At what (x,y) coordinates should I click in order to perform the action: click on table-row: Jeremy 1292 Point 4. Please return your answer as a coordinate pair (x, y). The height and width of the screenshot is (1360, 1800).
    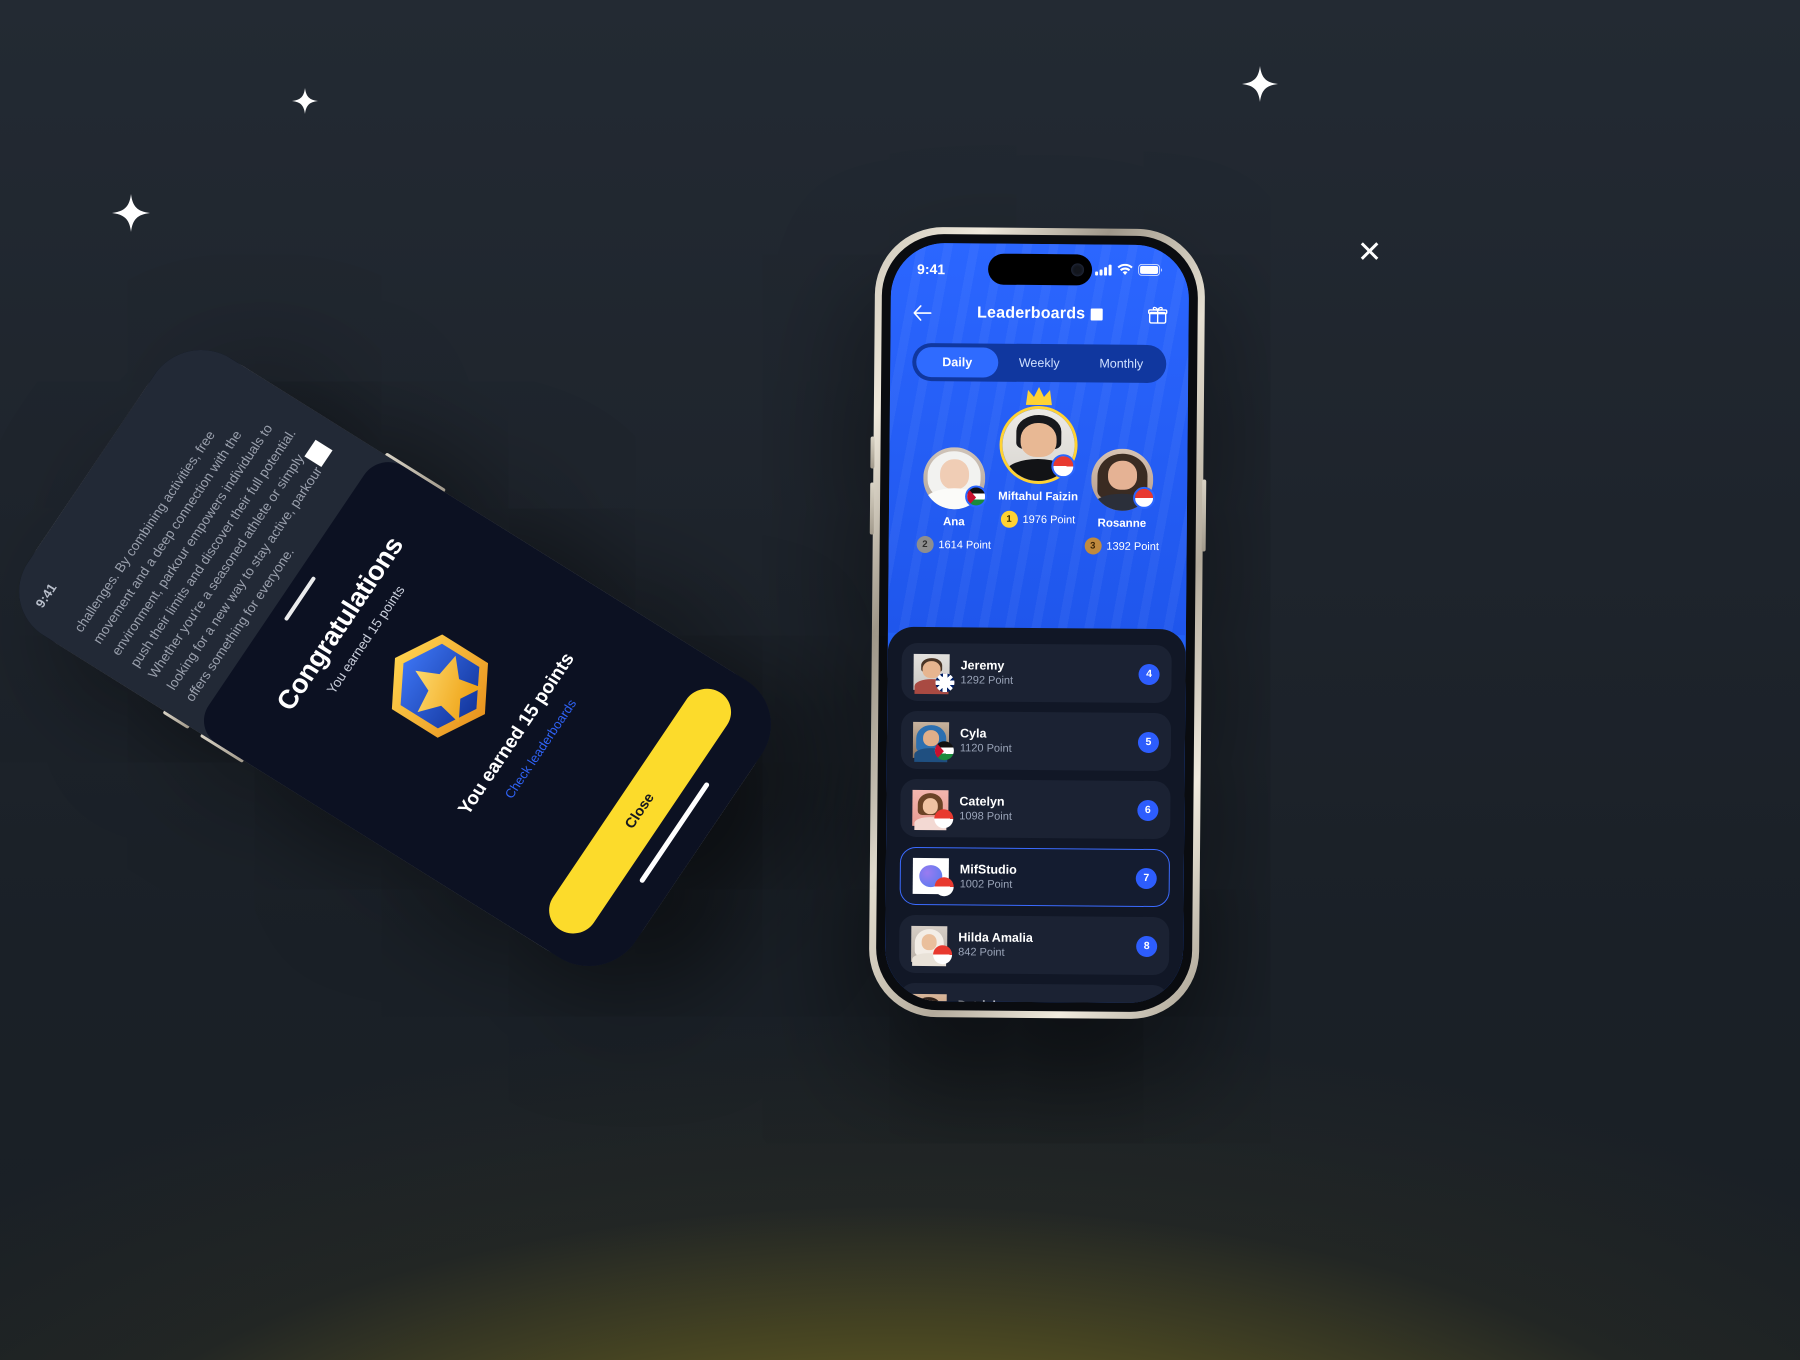
    Looking at the image, I should click on (1036, 673).